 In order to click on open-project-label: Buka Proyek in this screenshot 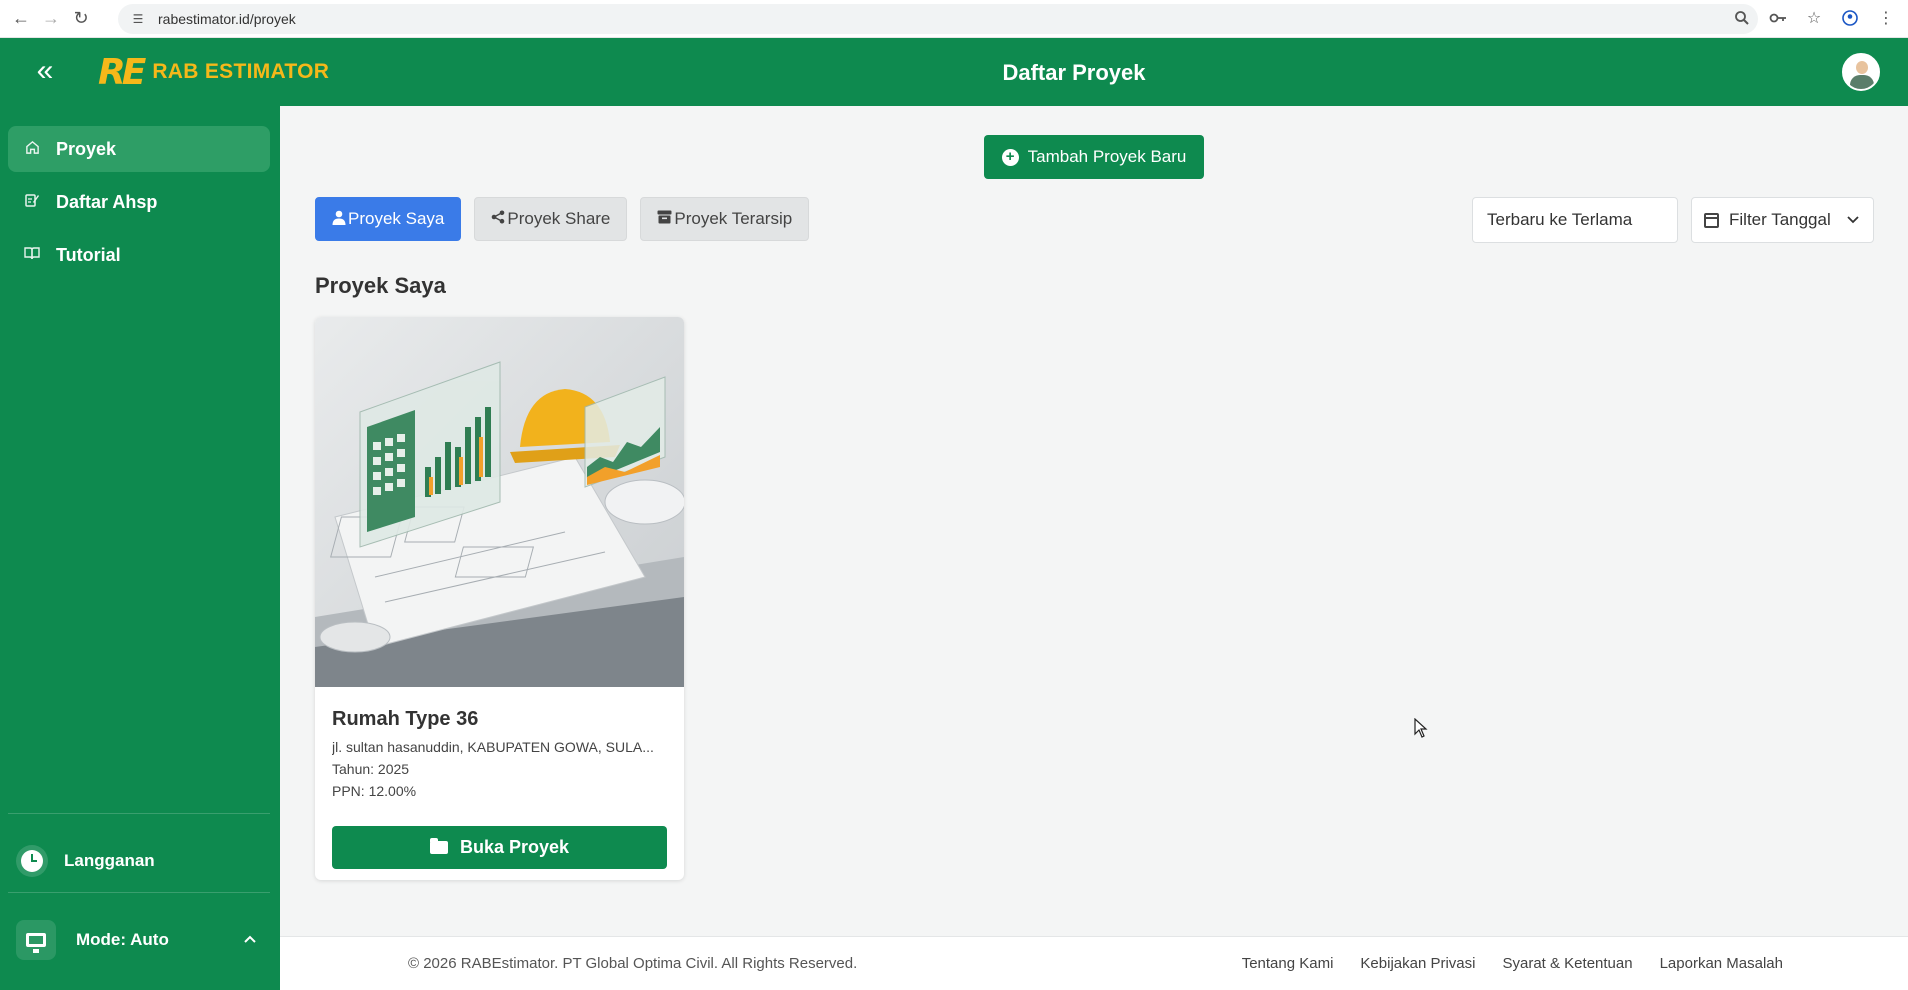, I will do `click(514, 847)`.